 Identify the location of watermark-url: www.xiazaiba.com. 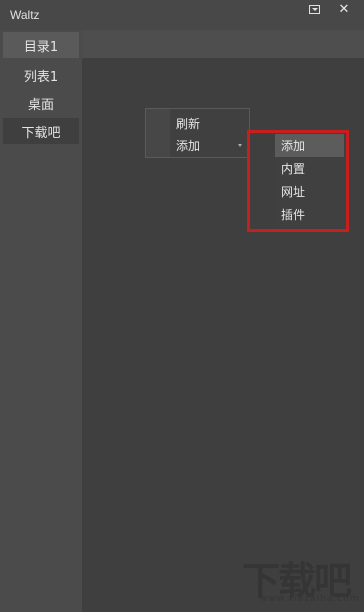
(310, 599).